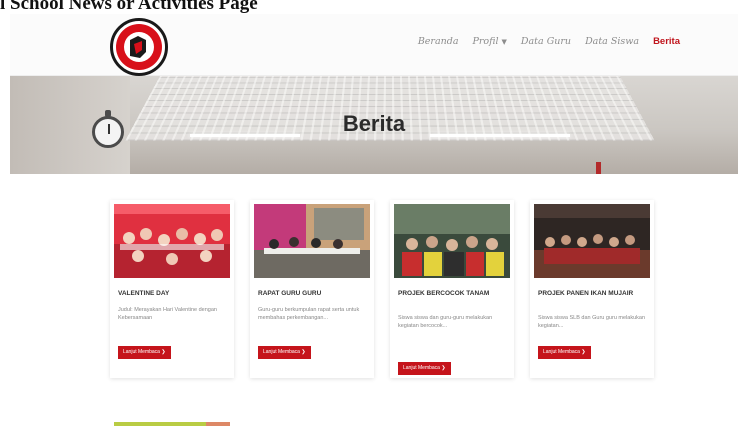 The image size is (748, 426). What do you see at coordinates (546, 41) in the screenshot?
I see `nav-data-guru: Data Guru` at bounding box center [546, 41].